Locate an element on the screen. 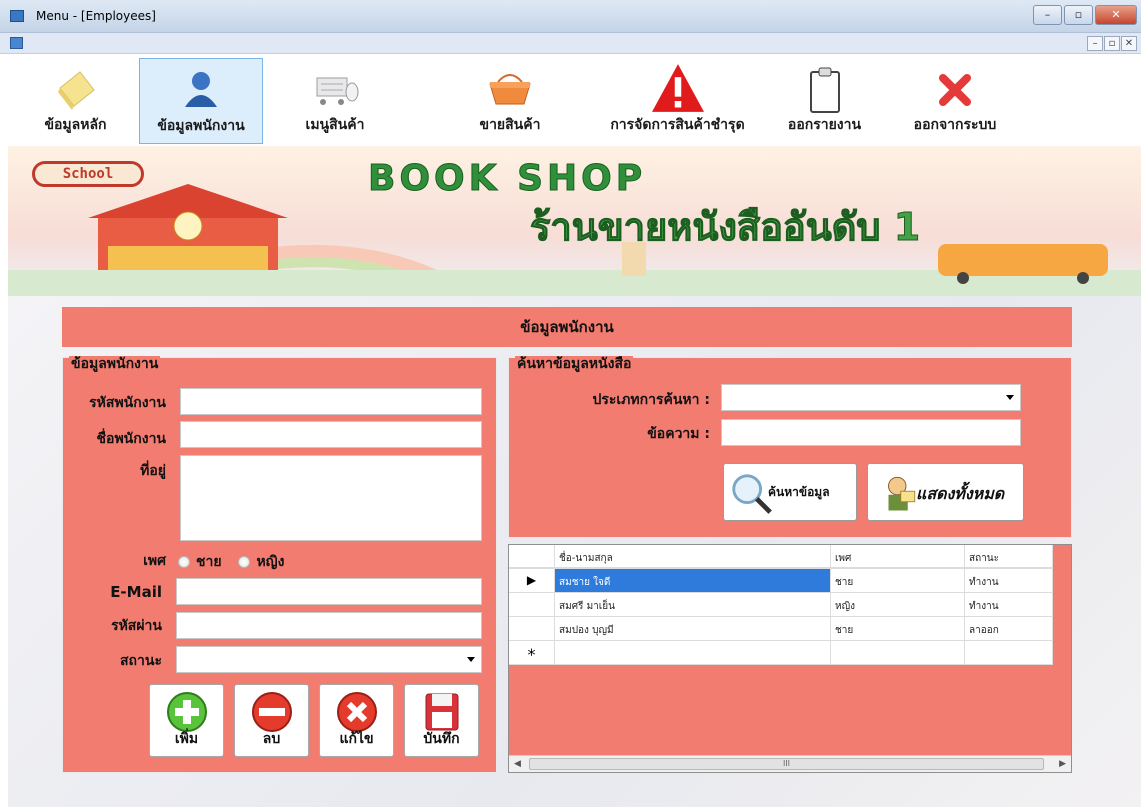 This screenshot has height=807, width=1141. menu-item-master-data: ข้อมูลหลัก is located at coordinates (75, 101).